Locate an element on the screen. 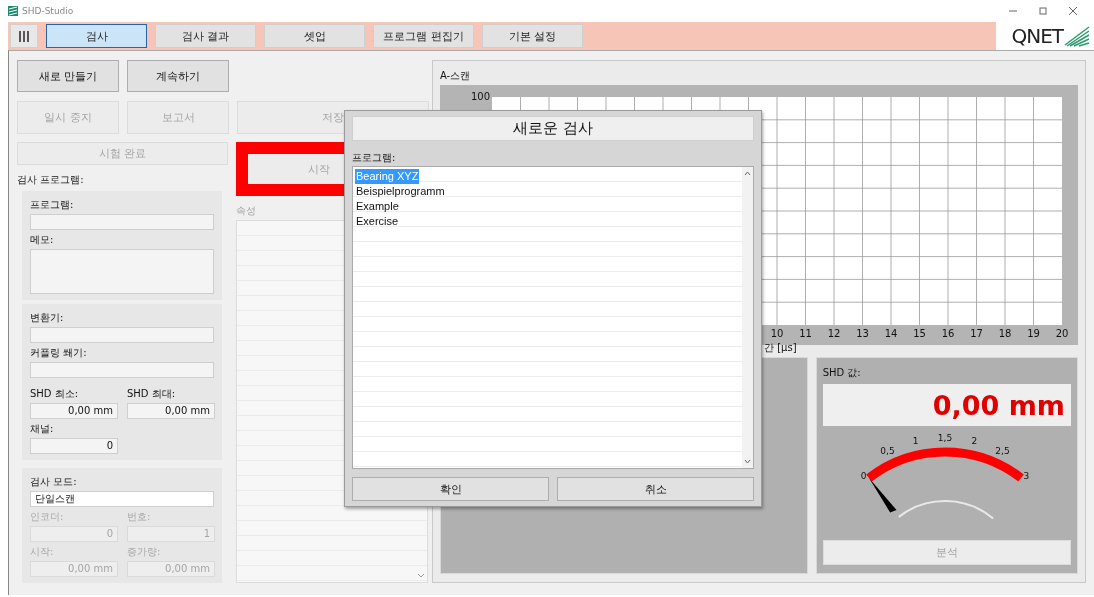 The image size is (1094, 597). field-label: 증가량: is located at coordinates (144, 552).